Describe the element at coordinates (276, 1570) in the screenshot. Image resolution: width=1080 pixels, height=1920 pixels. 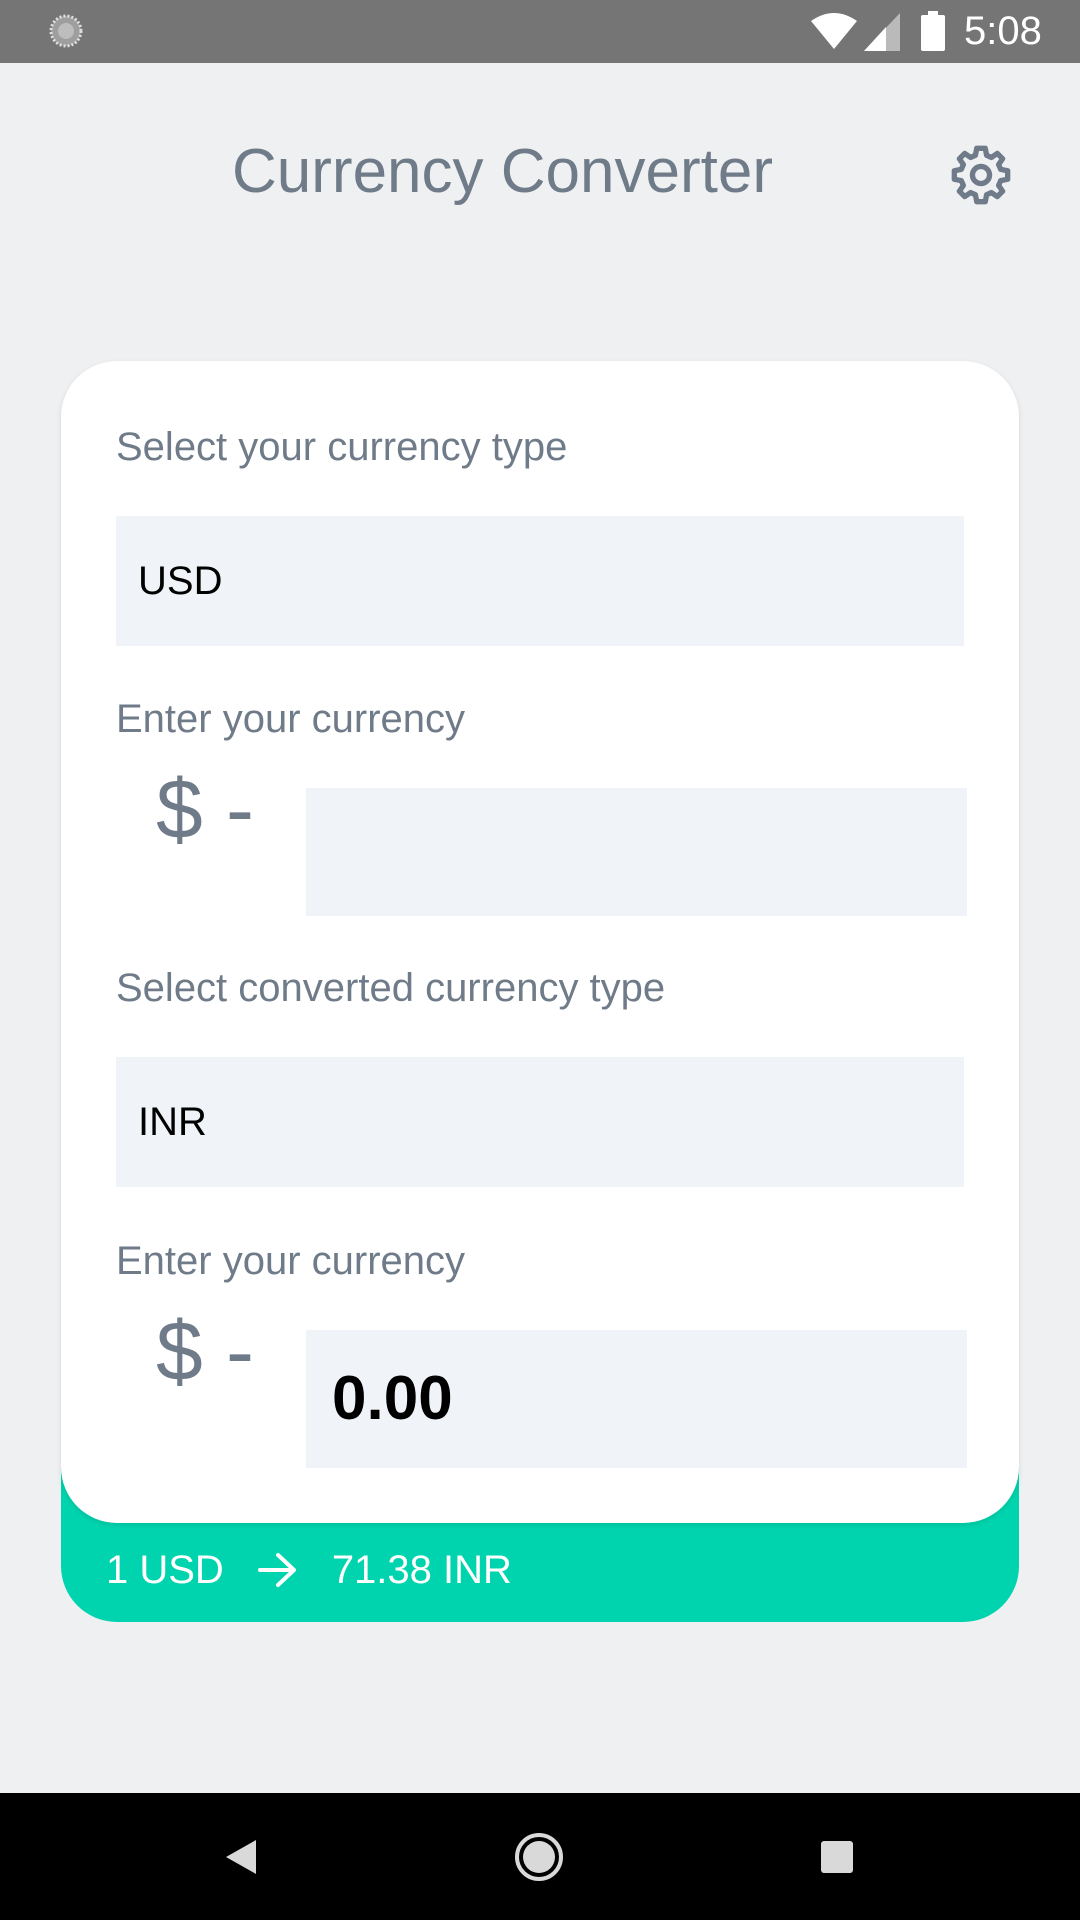
I see `arrow-right-icon` at that location.